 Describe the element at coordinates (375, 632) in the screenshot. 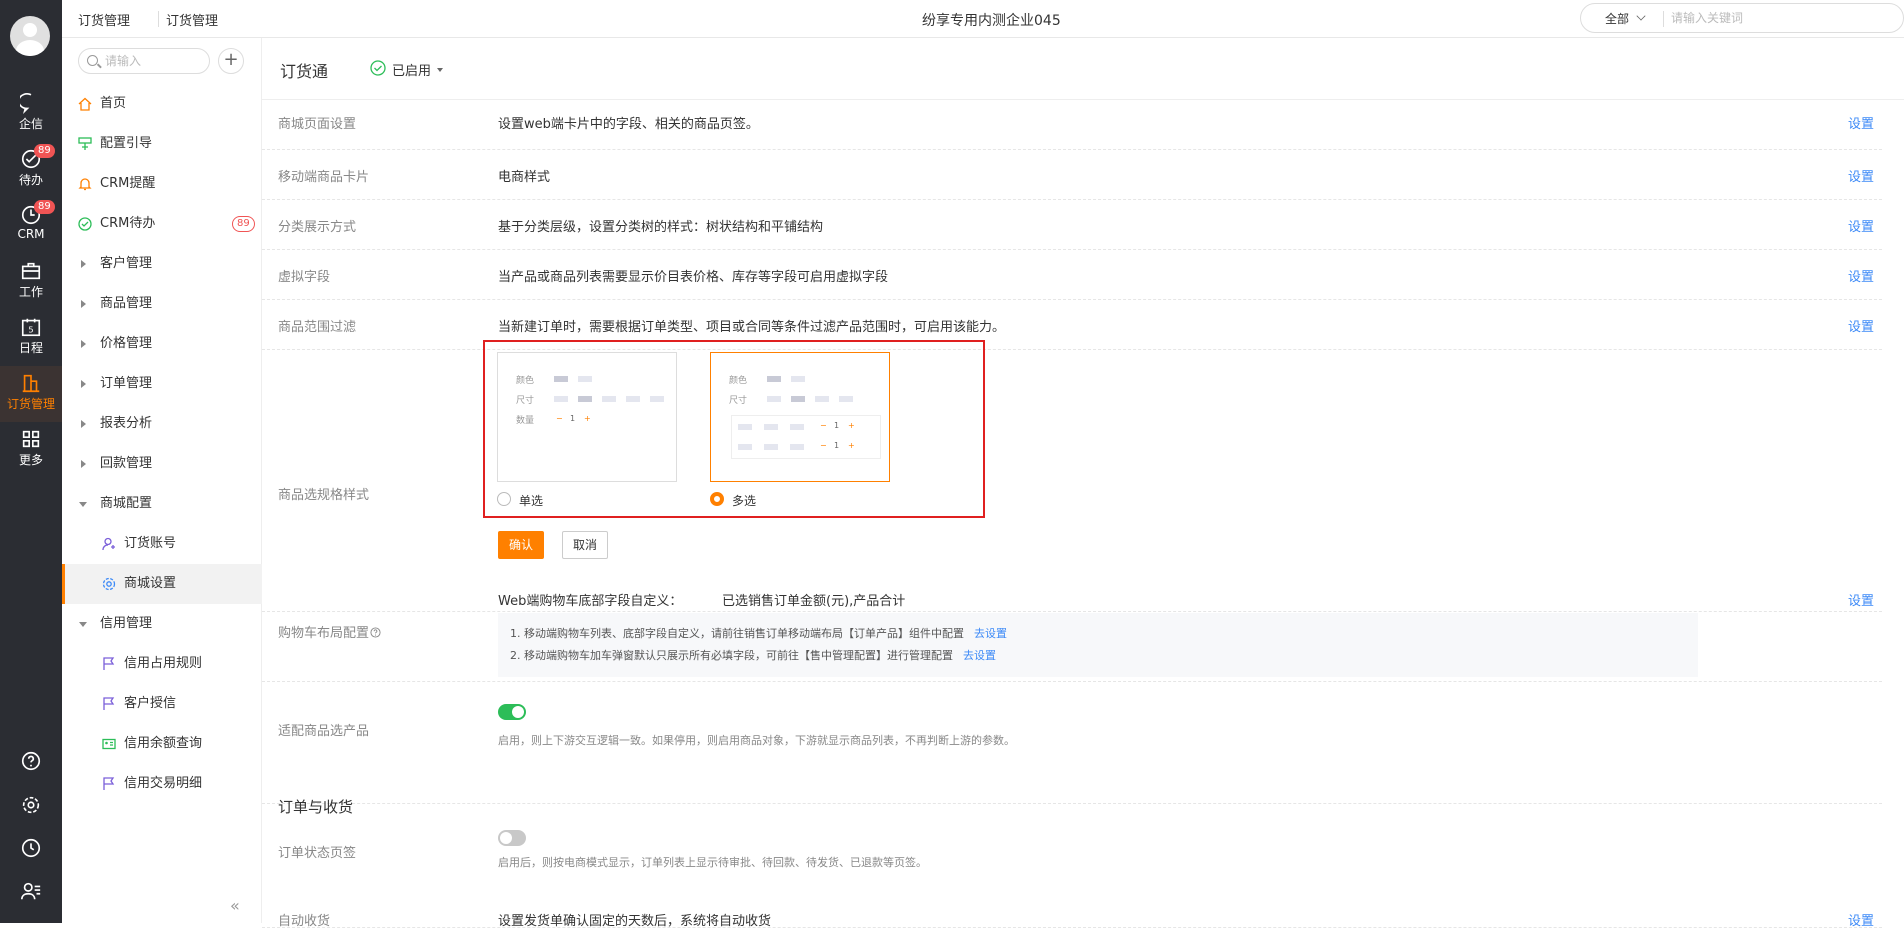

I see `question-icon` at that location.